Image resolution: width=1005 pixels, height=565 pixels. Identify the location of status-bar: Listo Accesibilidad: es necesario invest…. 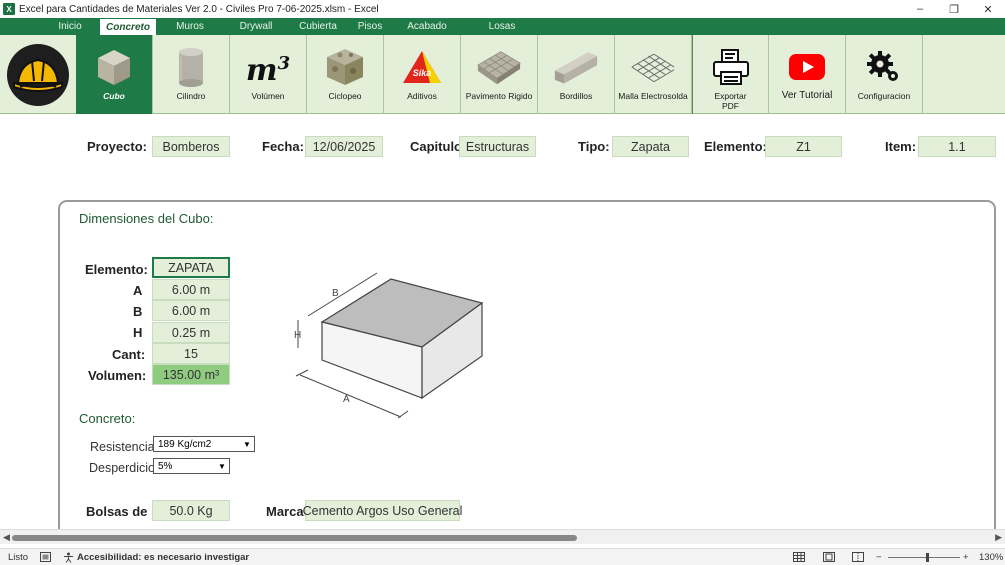
(502, 556).